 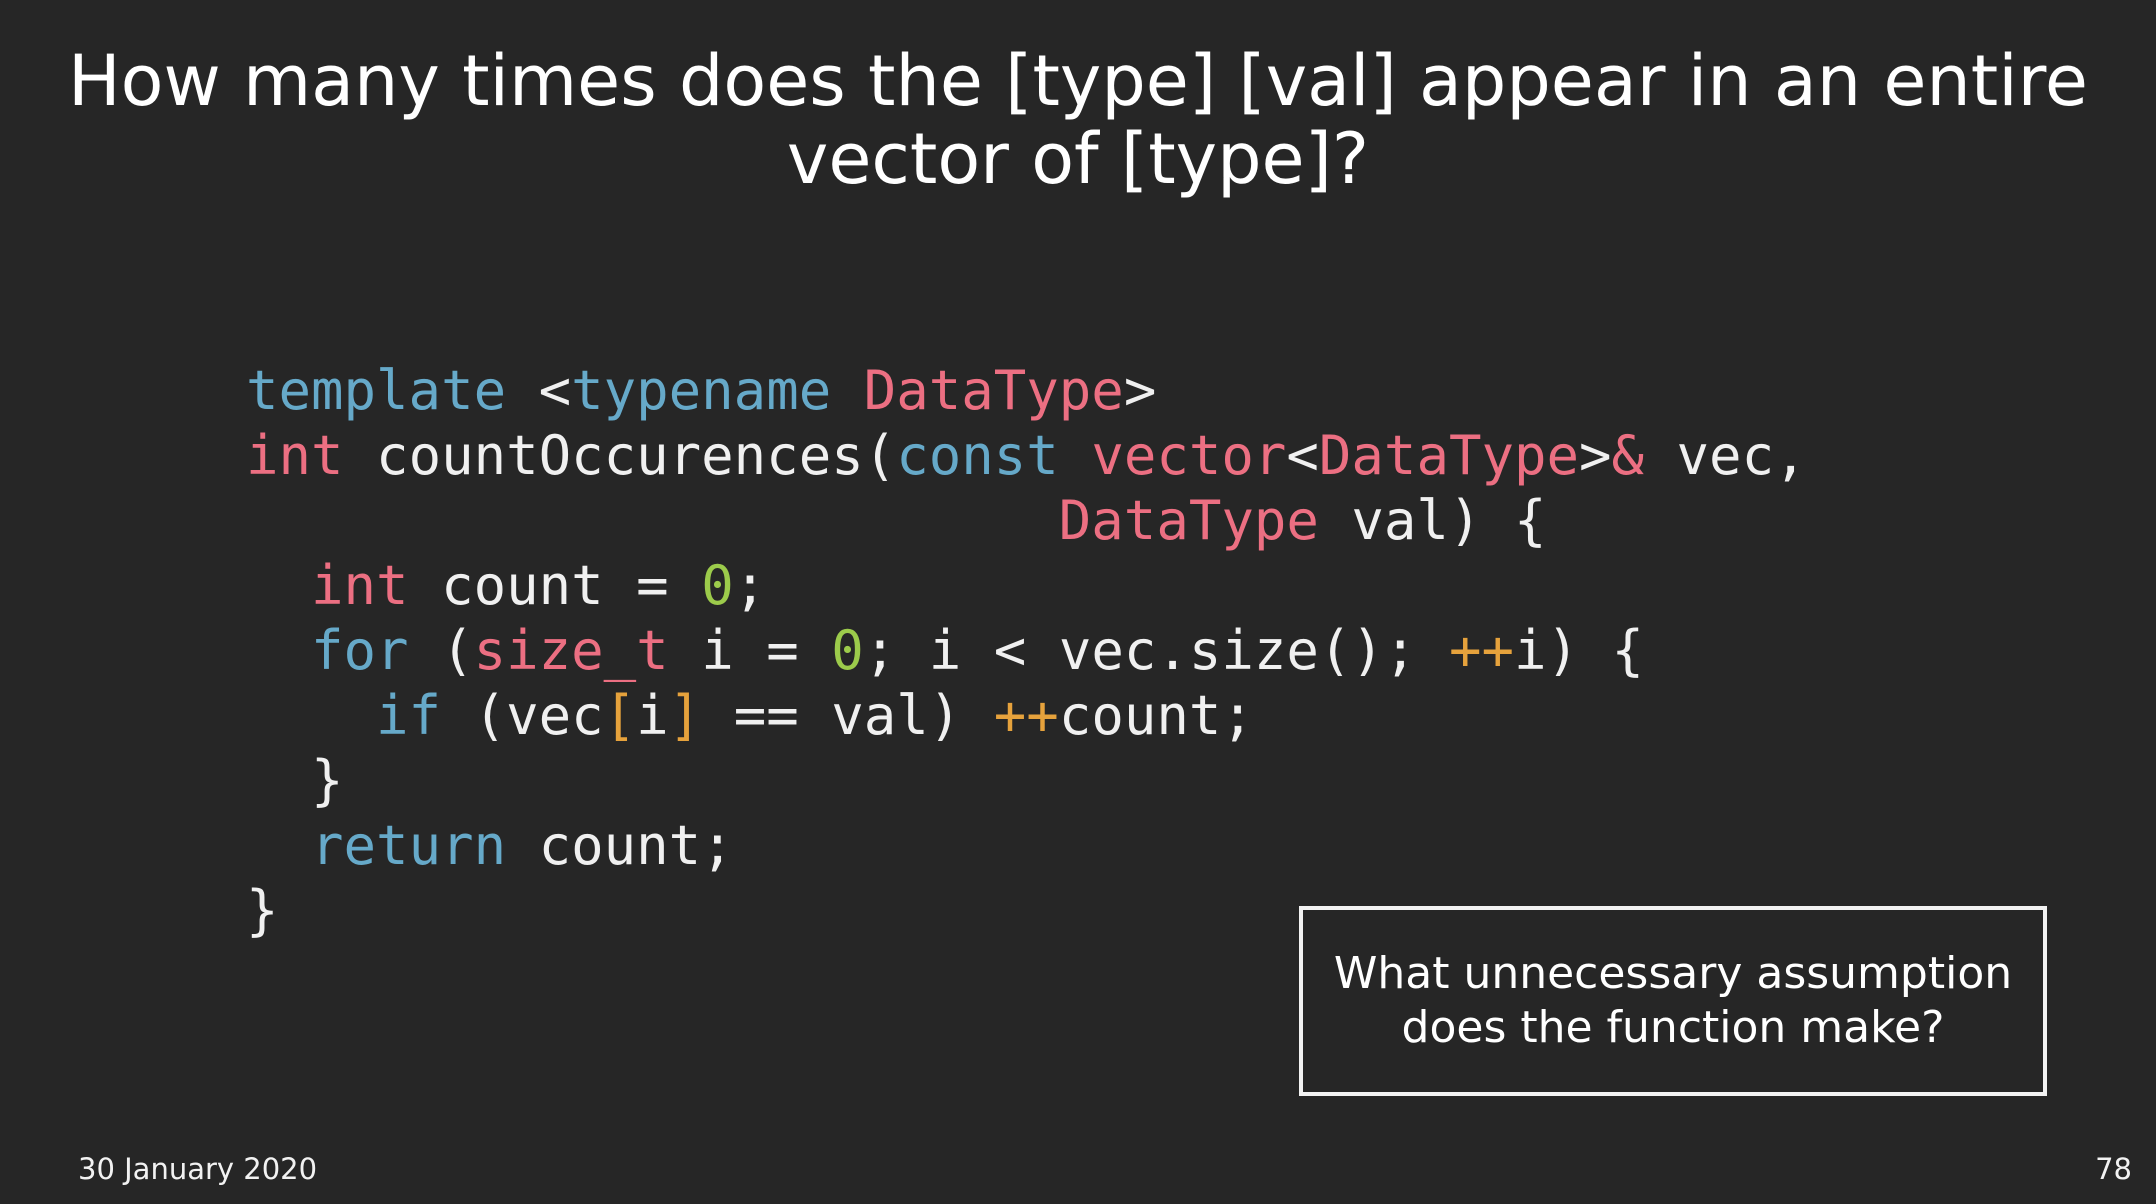 What do you see at coordinates (1078, 159) in the screenshot?
I see `slide-title-line-2: vector of [type]?` at bounding box center [1078, 159].